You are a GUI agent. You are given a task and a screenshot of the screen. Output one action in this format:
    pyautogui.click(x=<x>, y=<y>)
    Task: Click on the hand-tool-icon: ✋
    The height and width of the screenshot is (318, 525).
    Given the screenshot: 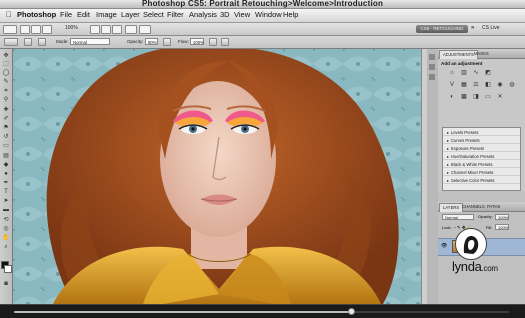 What is the action you would take?
    pyautogui.click(x=6, y=238)
    